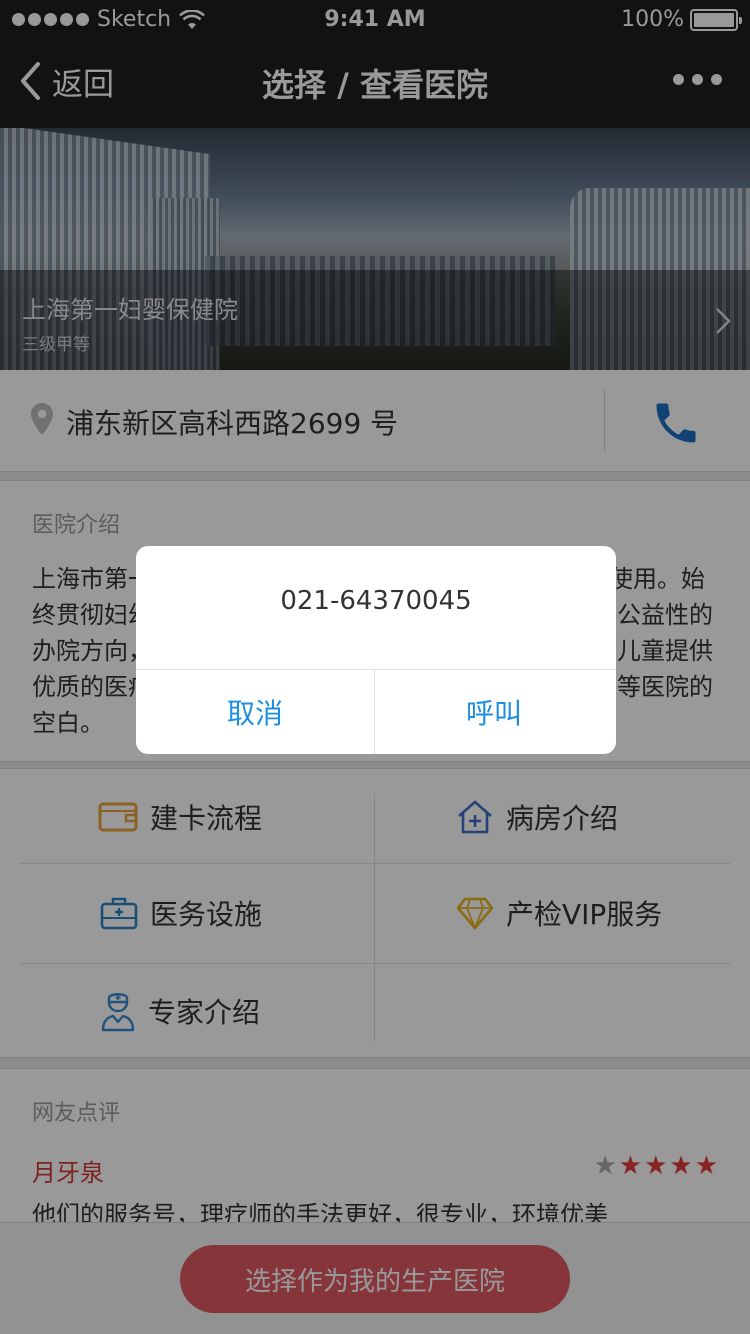  What do you see at coordinates (376, 650) in the screenshot?
I see `call-dialog: 021-64370045 取消 呼叫` at bounding box center [376, 650].